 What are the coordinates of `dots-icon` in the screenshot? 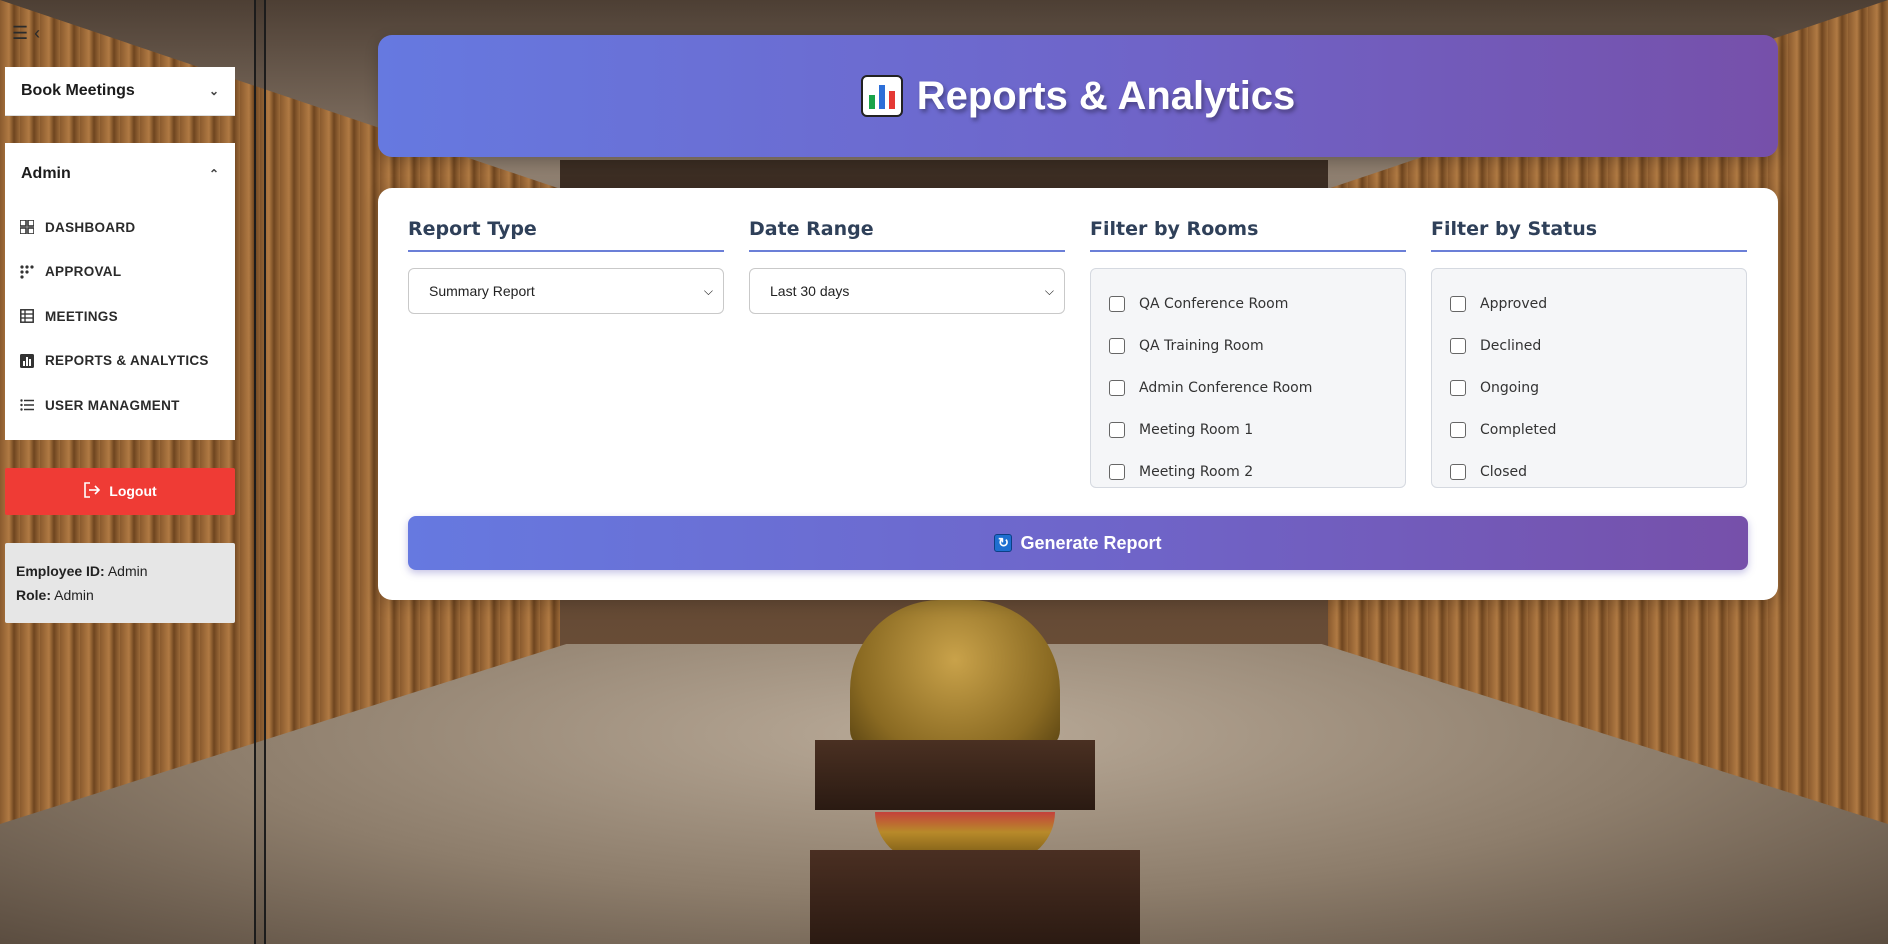 It's located at (27, 272).